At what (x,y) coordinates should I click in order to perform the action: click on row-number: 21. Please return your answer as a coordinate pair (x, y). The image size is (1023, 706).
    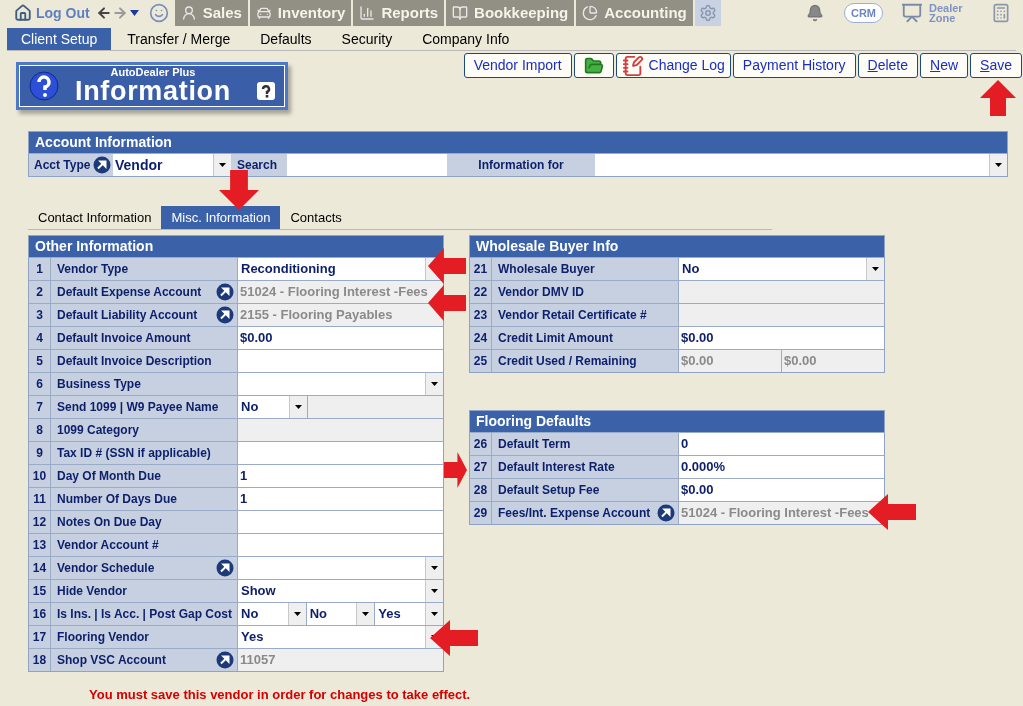
    Looking at the image, I should click on (481, 269).